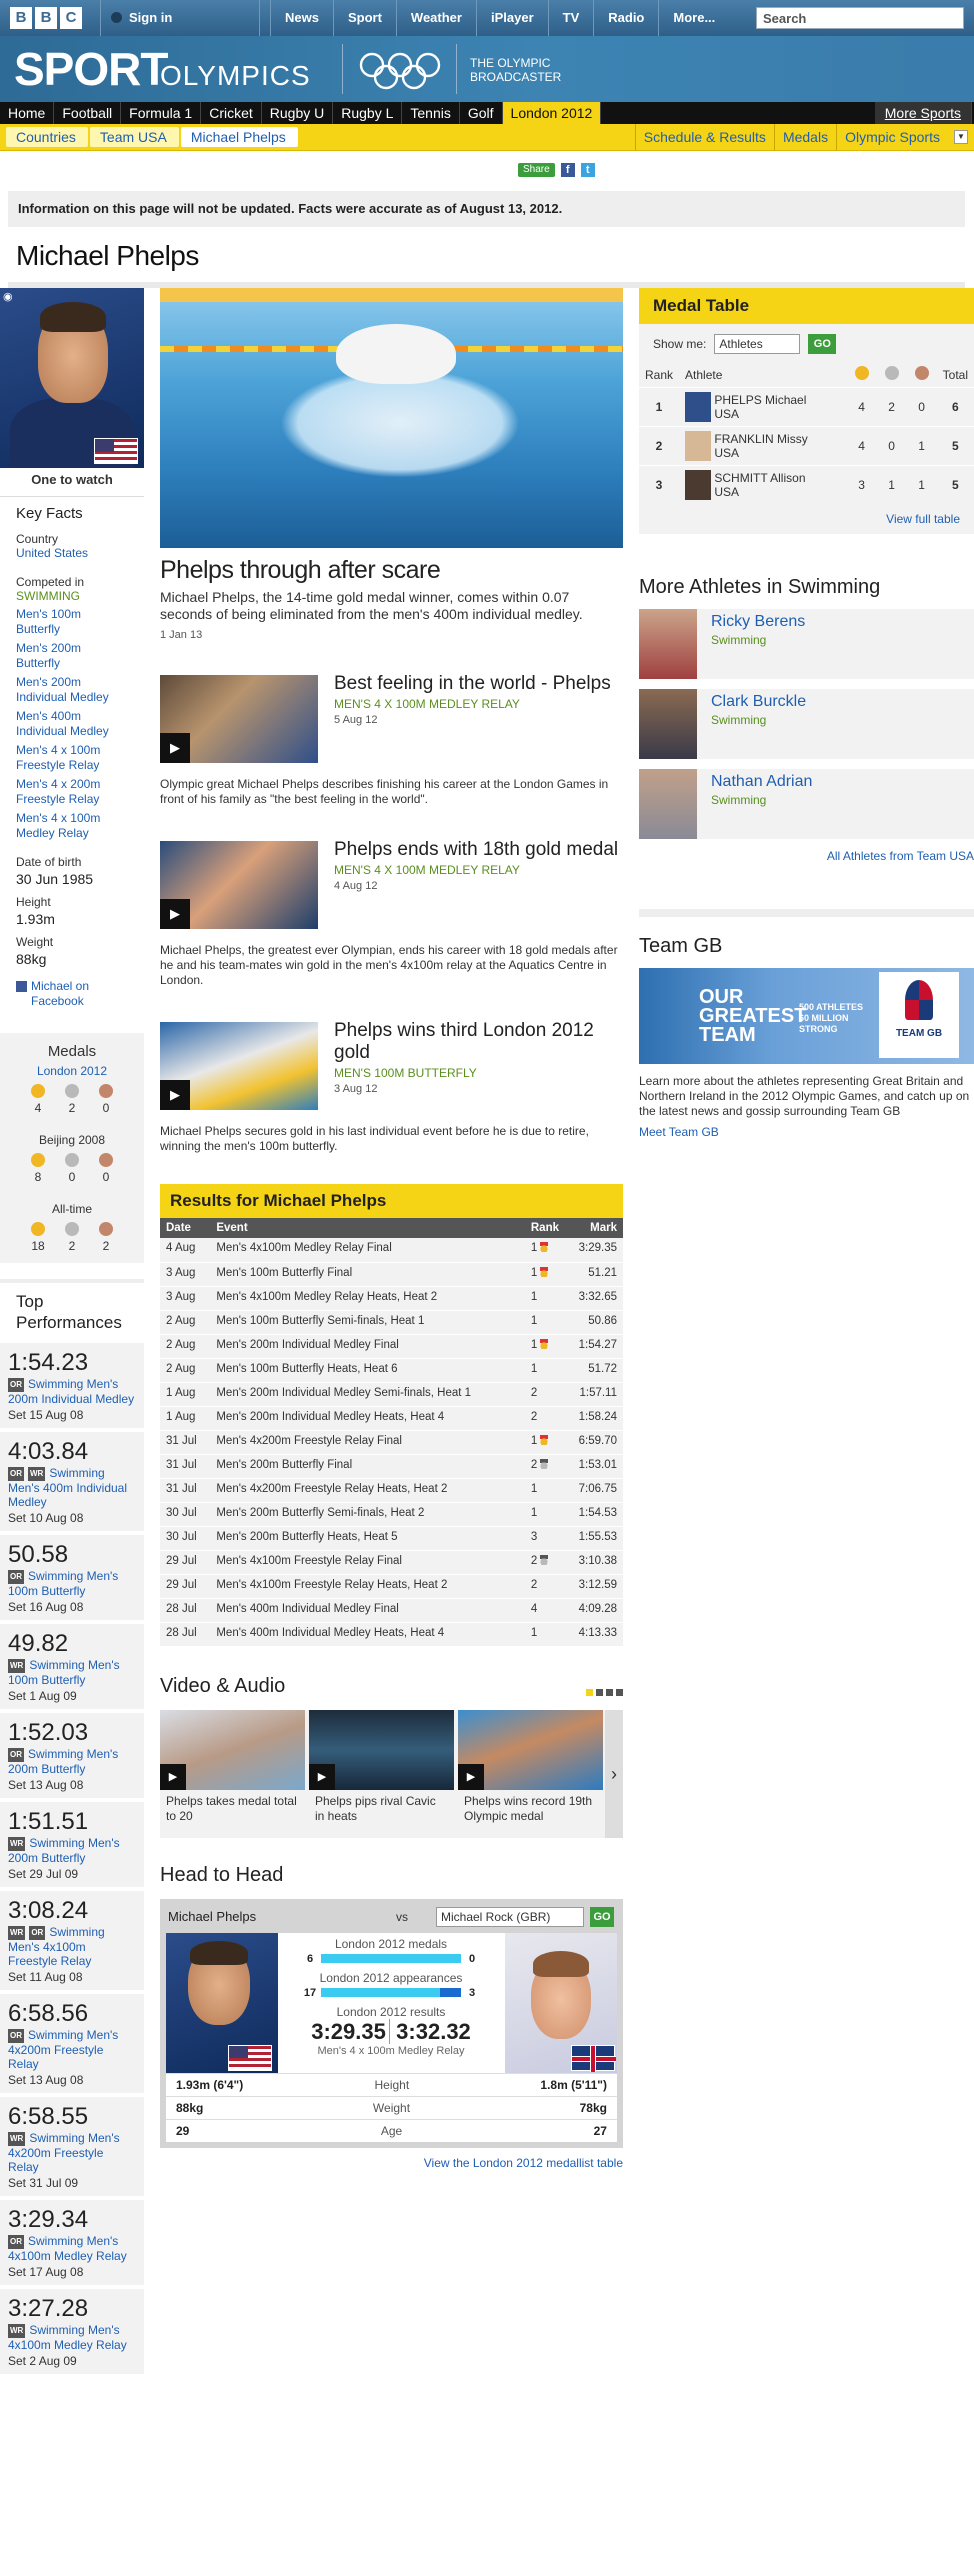  Describe the element at coordinates (587, 170) in the screenshot. I see `twitter-icon: t` at that location.